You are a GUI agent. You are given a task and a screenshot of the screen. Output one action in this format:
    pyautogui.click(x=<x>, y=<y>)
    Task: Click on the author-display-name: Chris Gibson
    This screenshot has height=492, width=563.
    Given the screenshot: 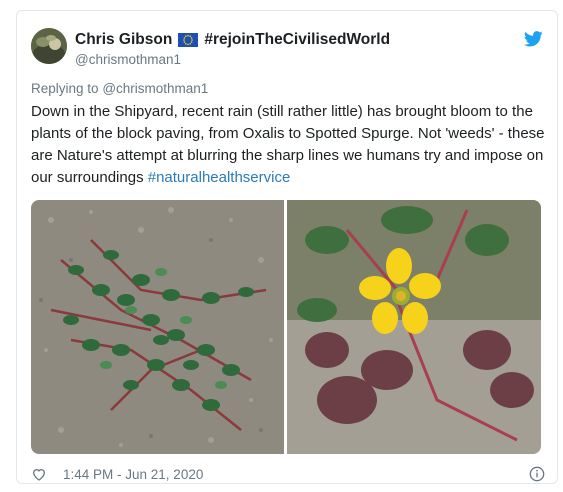 What is the action you would take?
    pyautogui.click(x=123, y=40)
    